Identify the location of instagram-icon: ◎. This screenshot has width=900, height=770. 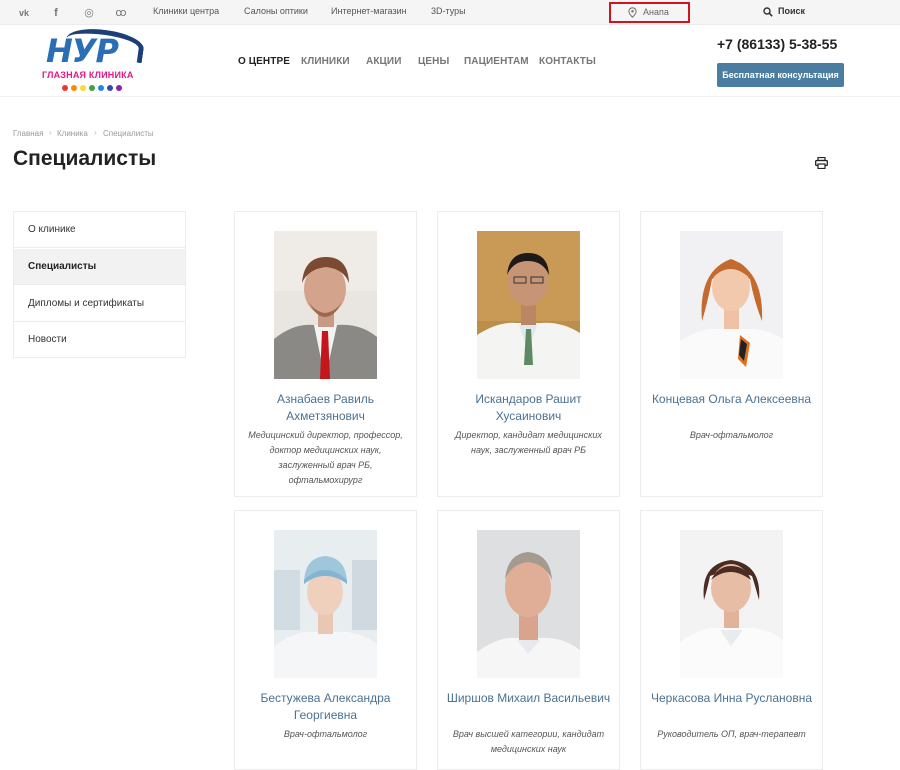
(89, 13).